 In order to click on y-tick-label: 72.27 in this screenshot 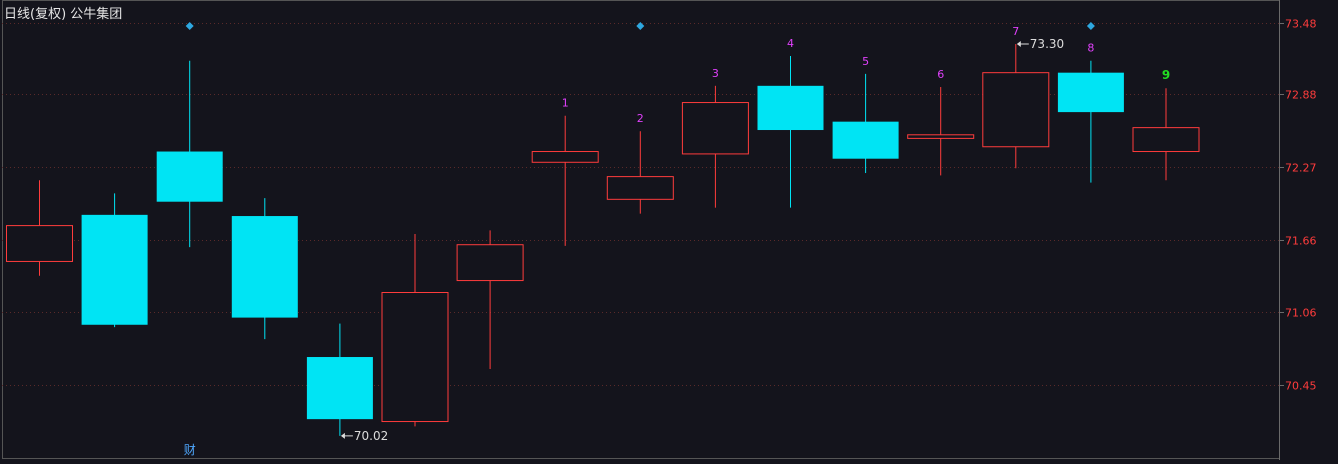, I will do `click(1301, 168)`.